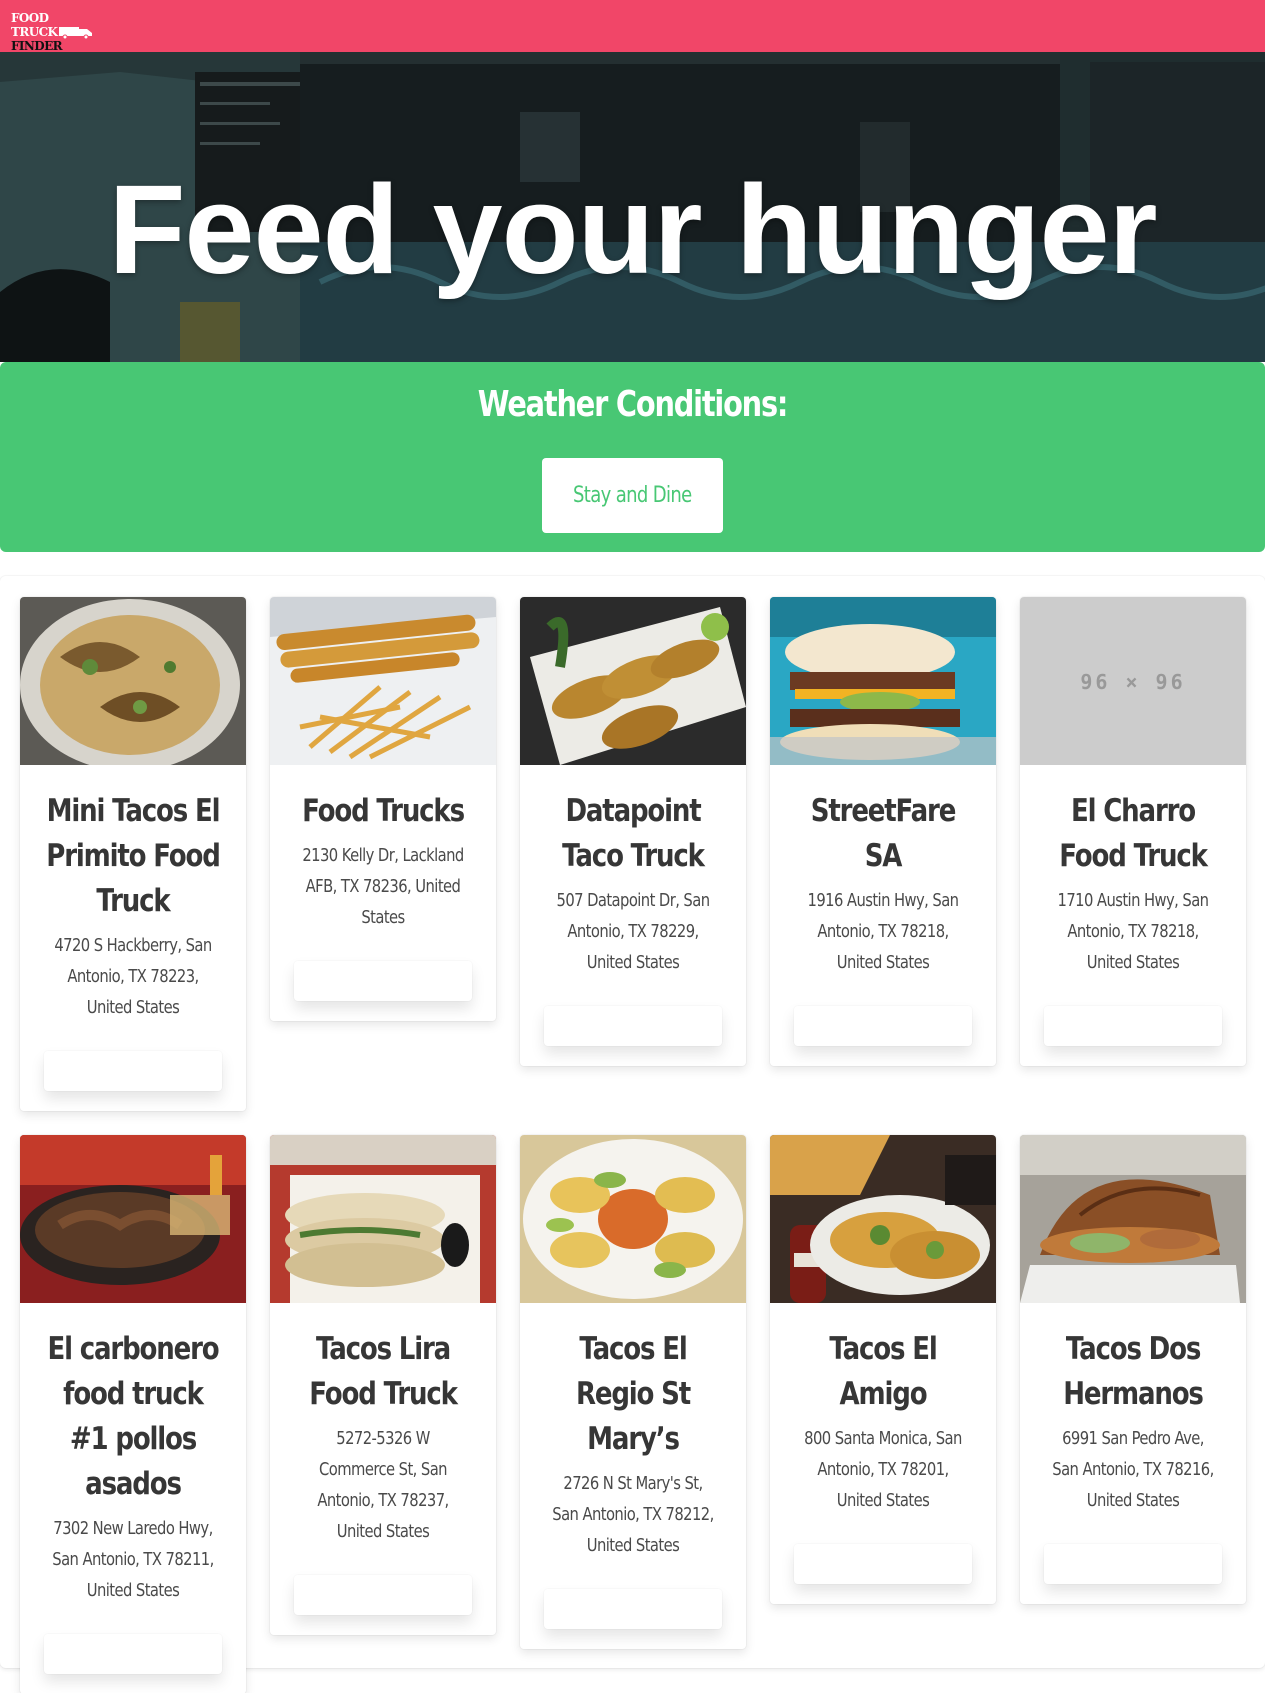  What do you see at coordinates (383, 1372) in the screenshot?
I see `truck-name: Tacos Lira Food Truck` at bounding box center [383, 1372].